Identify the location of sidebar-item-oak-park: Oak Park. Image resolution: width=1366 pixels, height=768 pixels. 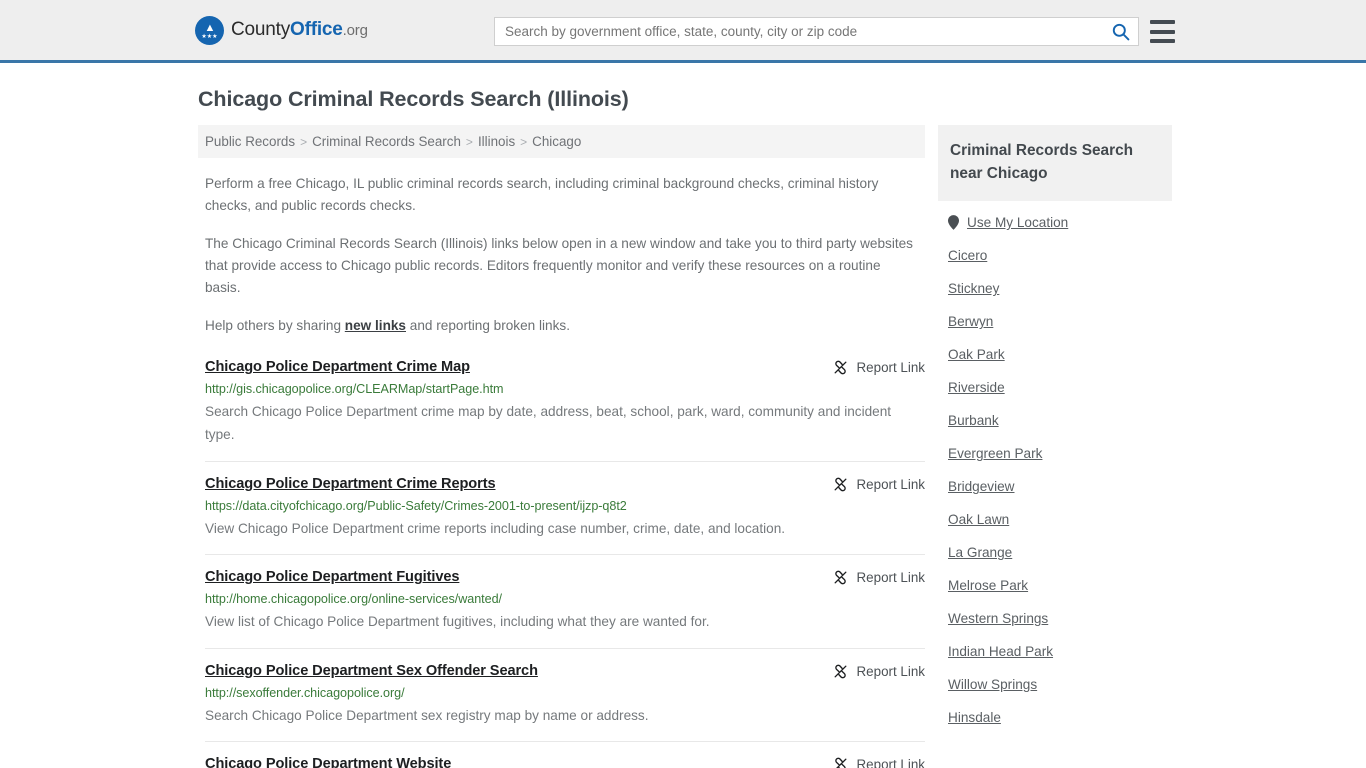
(1060, 354).